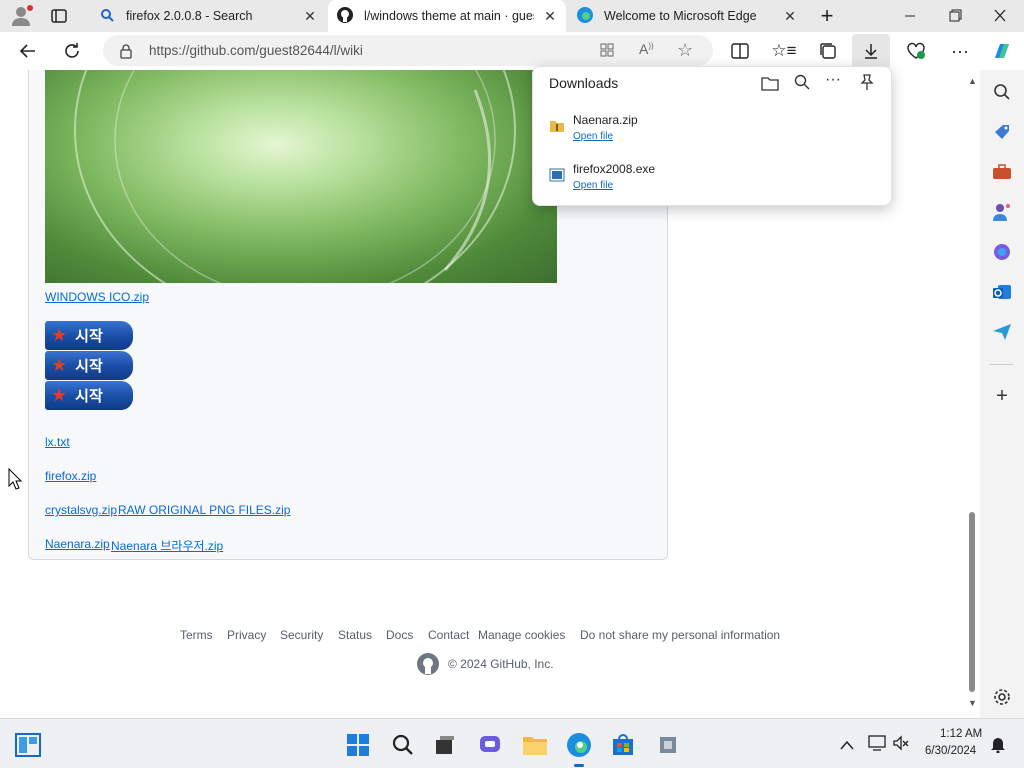  Describe the element at coordinates (1002, 212) in the screenshot. I see `games-icon` at that location.